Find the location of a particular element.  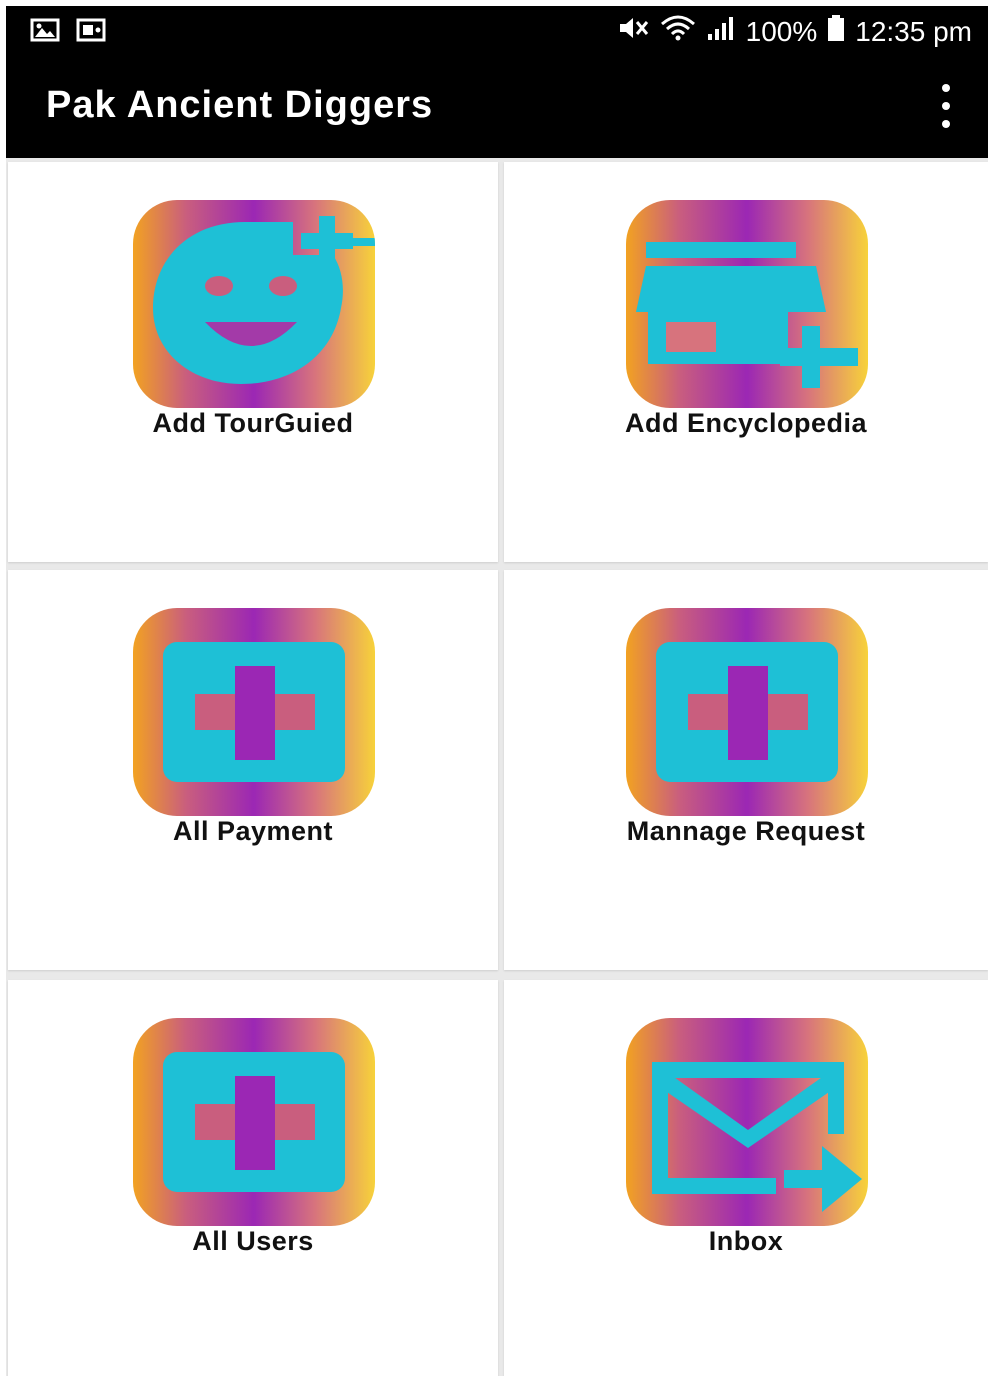

wifi-icon is located at coordinates (678, 31).